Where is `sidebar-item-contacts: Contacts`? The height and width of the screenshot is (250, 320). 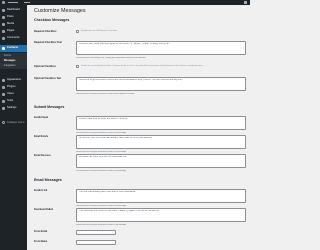
sidebar-item-contacts: Contacts is located at coordinates (13, 48).